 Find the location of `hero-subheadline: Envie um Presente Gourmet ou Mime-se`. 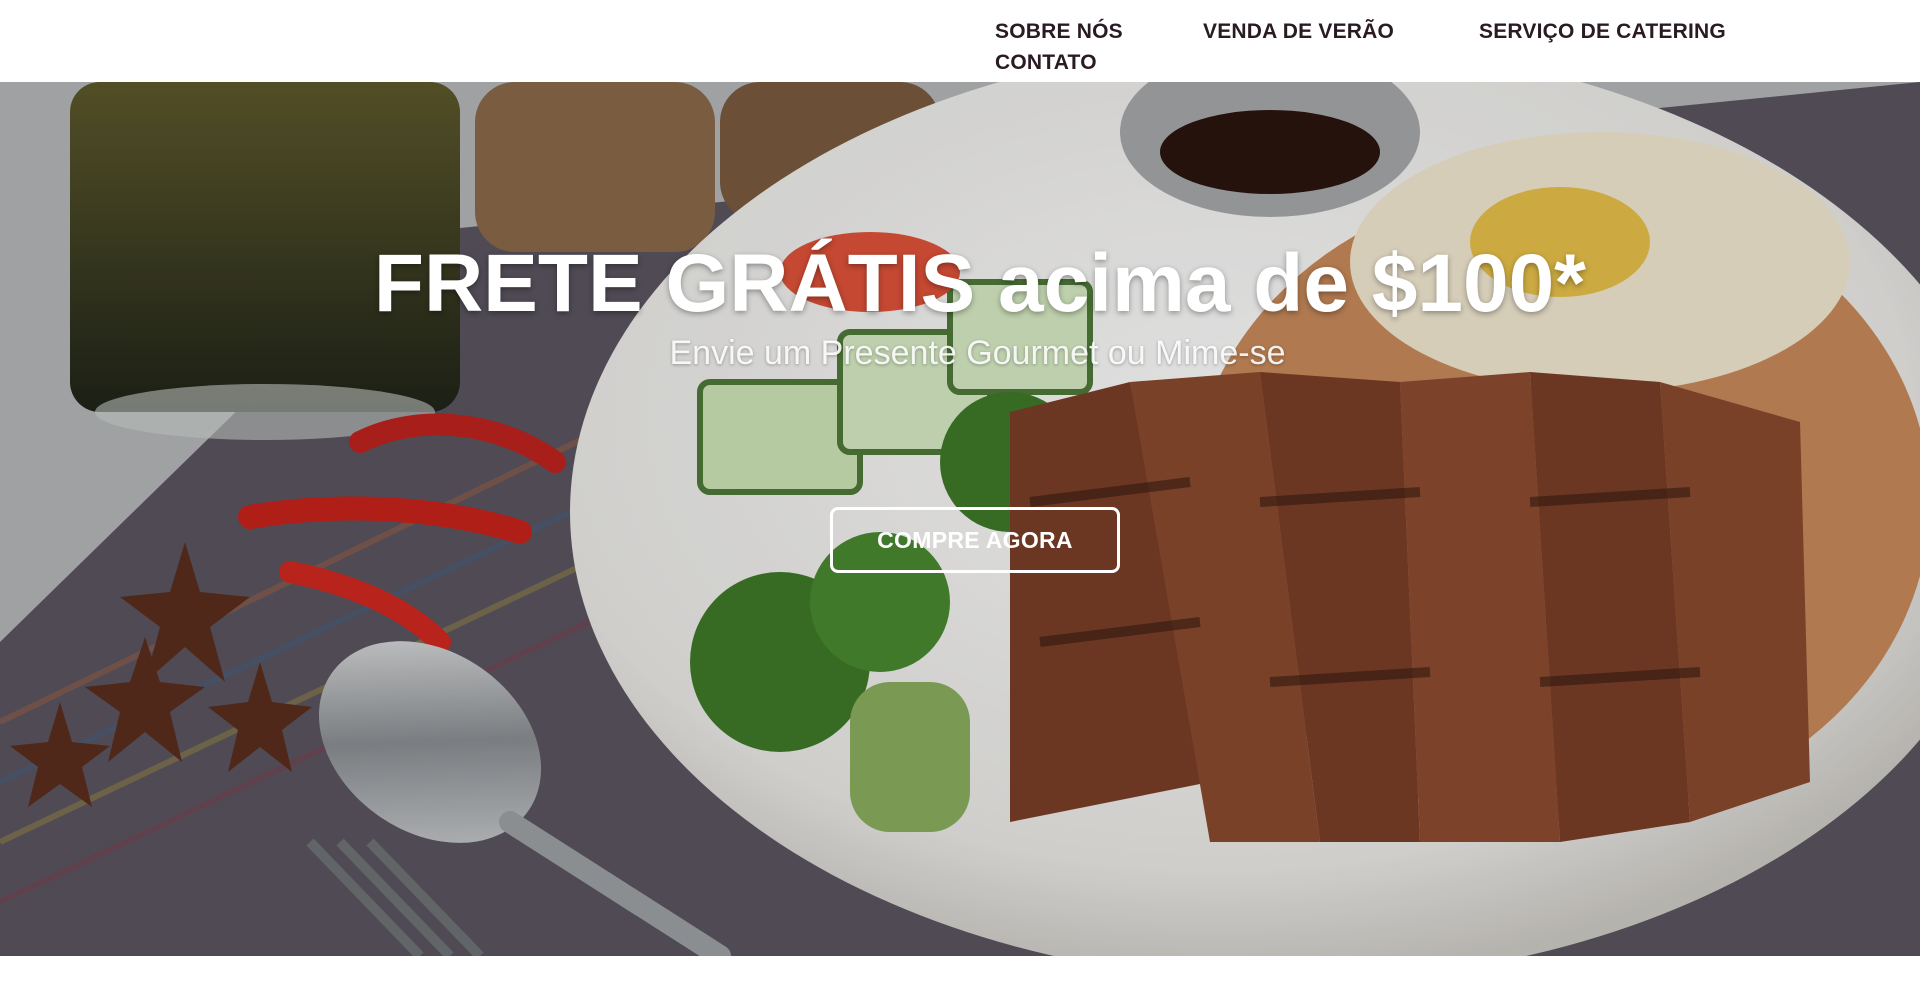

hero-subheadline: Envie um Presente Gourmet ou Mime-se is located at coordinates (977, 353).